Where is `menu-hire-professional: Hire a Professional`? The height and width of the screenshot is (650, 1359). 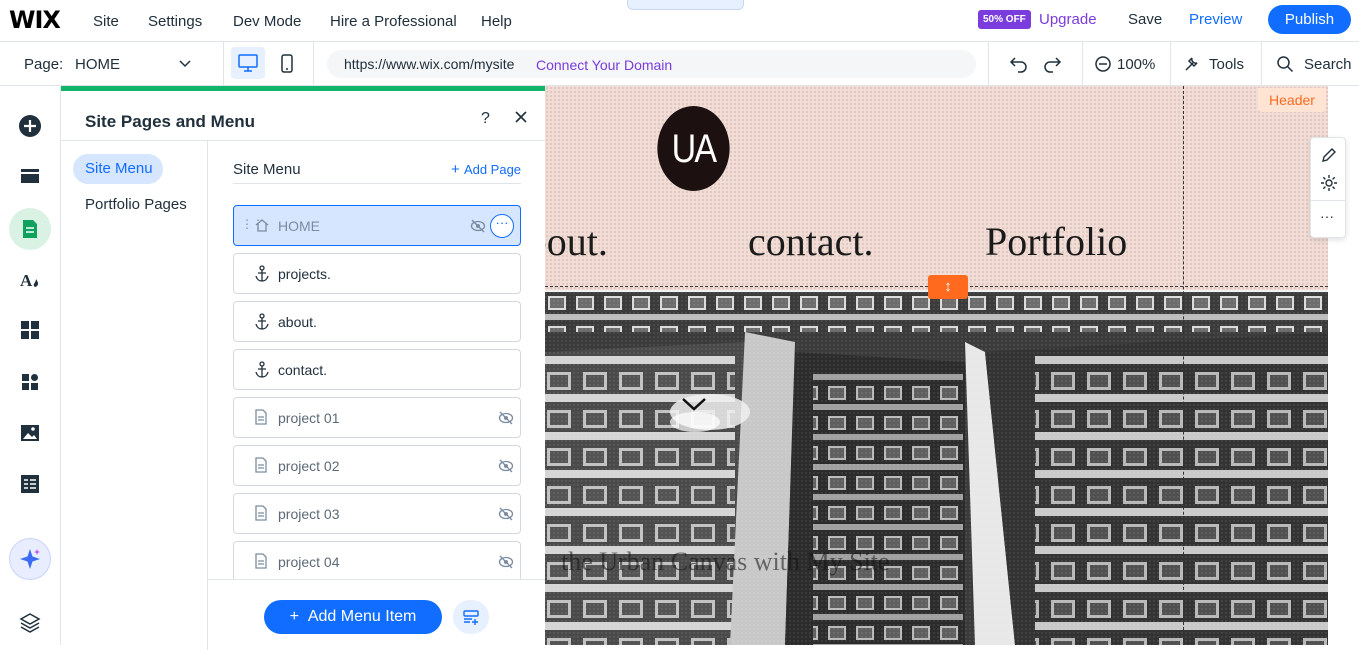 menu-hire-professional: Hire a Professional is located at coordinates (393, 21).